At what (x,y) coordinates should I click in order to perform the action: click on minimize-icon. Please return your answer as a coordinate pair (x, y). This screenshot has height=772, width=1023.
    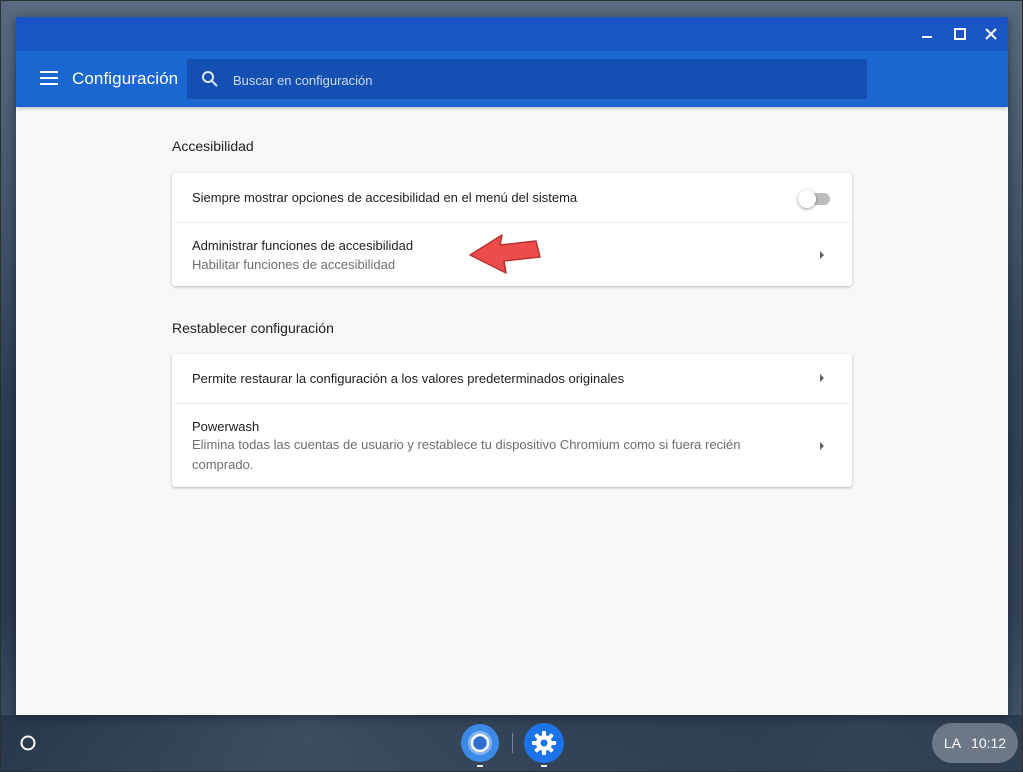
    Looking at the image, I should click on (927, 37).